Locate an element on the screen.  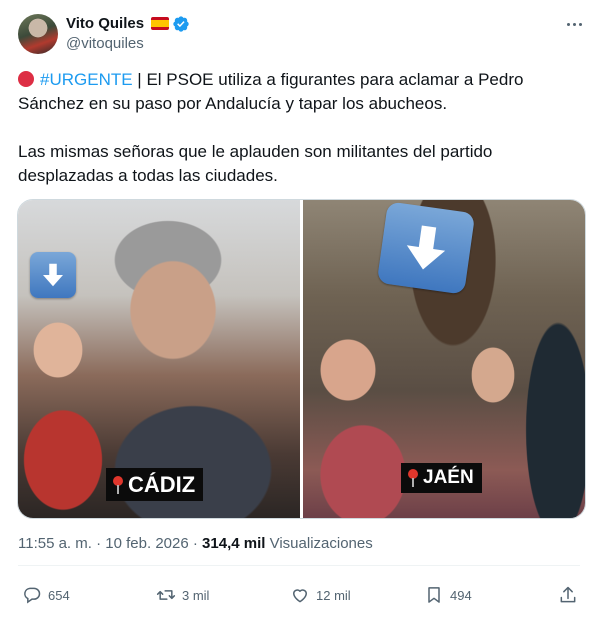
reply-button: 654 is located at coordinates (46, 595).